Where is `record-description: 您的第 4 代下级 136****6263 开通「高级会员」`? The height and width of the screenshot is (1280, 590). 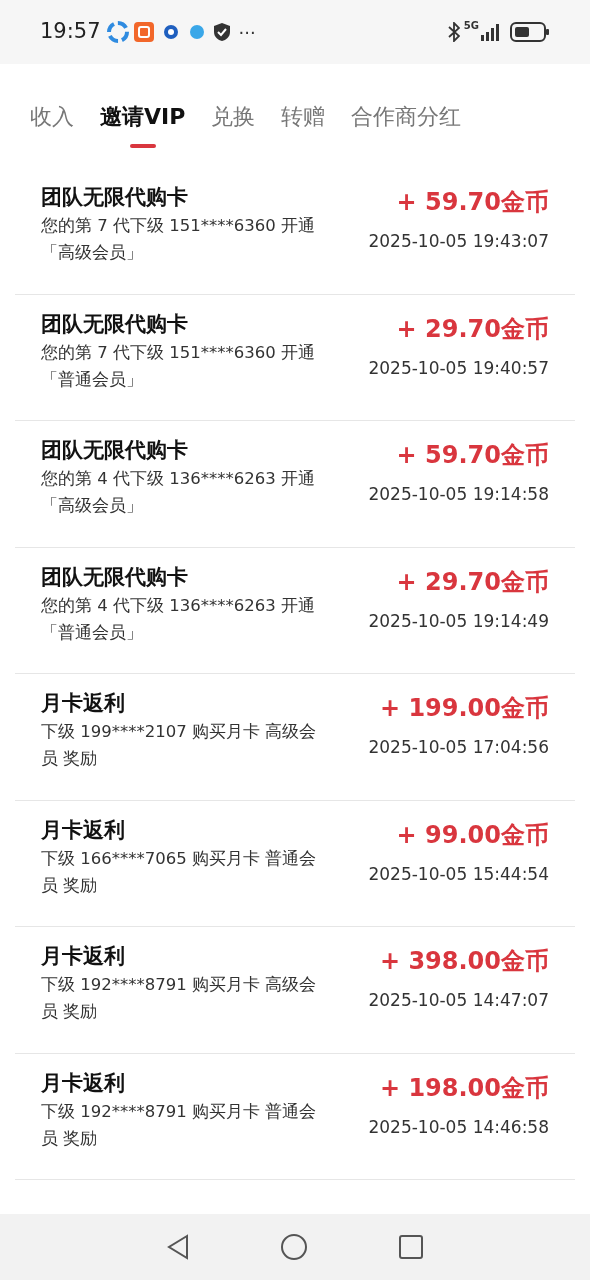 record-description: 您的第 4 代下级 136****6263 开通「高级会员」 is located at coordinates (178, 492).